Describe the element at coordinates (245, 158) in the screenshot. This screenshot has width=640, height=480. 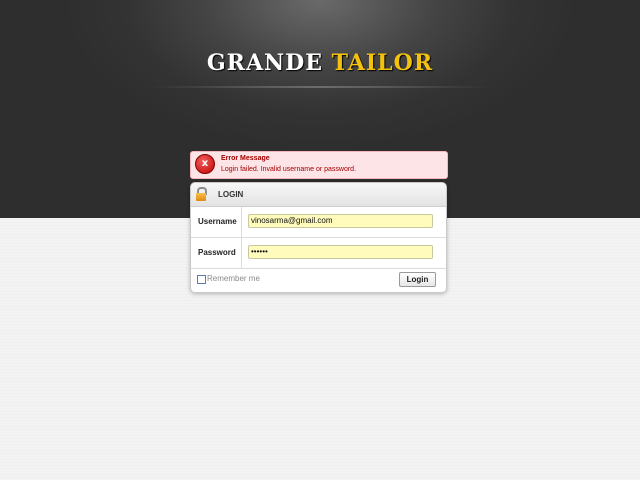
I see `error-title: Error Message` at that location.